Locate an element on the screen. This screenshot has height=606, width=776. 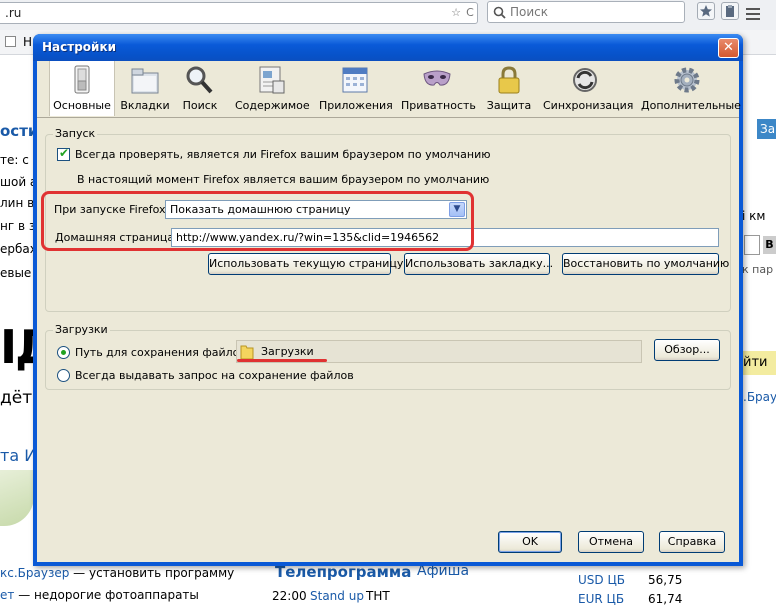
always-ask-radio is located at coordinates (63, 375).